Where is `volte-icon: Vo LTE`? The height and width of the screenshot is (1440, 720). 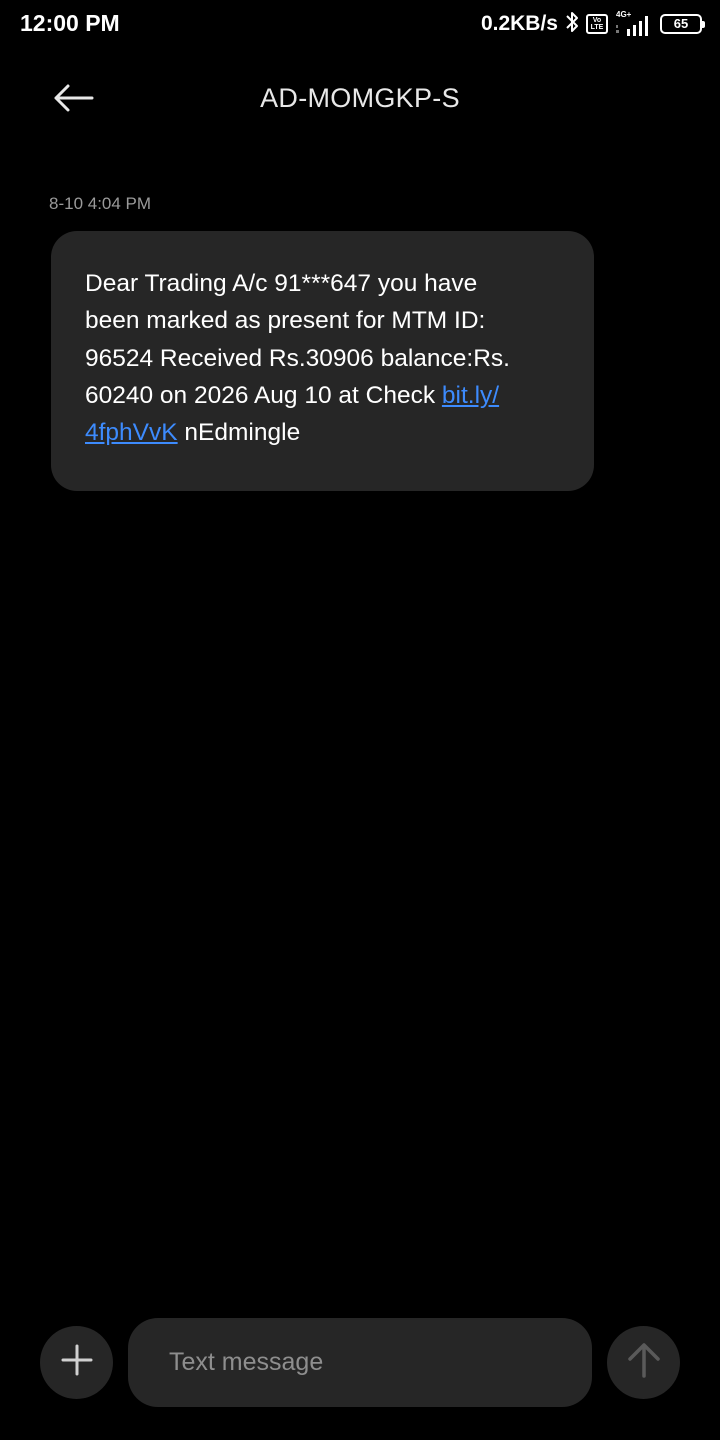
volte-icon: Vo LTE is located at coordinates (597, 24).